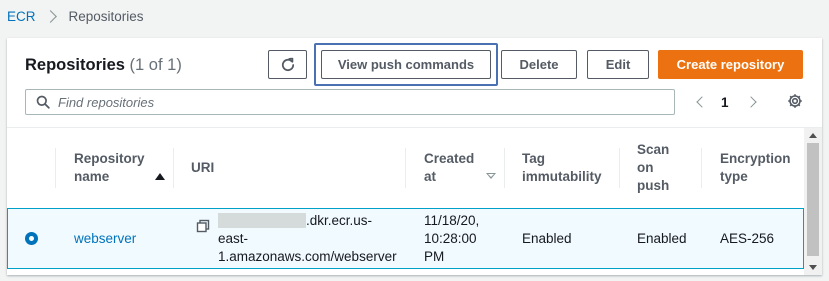 This screenshot has height=281, width=829. I want to click on scan-on-push-cell: Enabled, so click(662, 238).